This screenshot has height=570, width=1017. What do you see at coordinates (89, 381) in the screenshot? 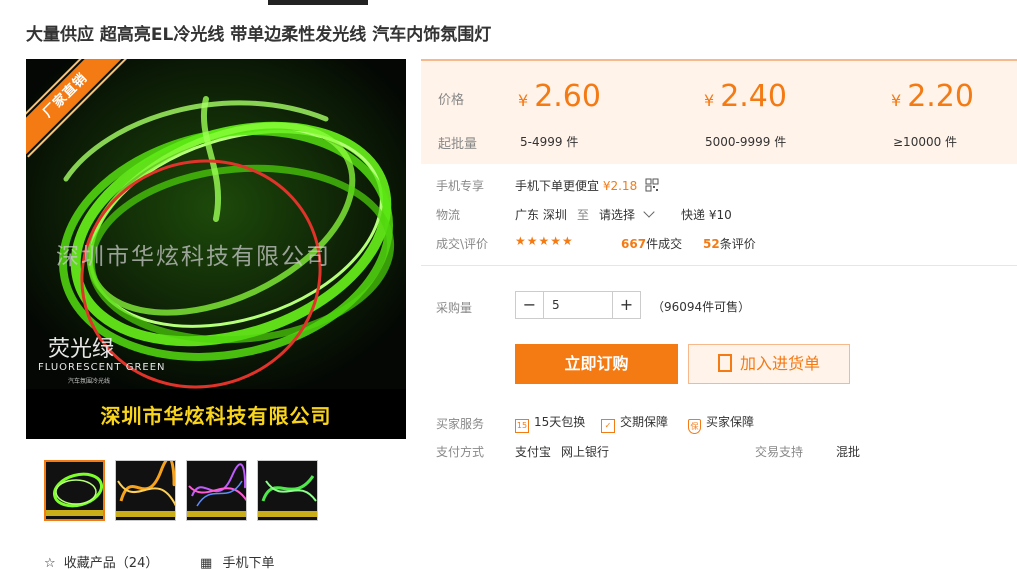
I see `color-name-sub: 汽车氛围冷光线` at bounding box center [89, 381].